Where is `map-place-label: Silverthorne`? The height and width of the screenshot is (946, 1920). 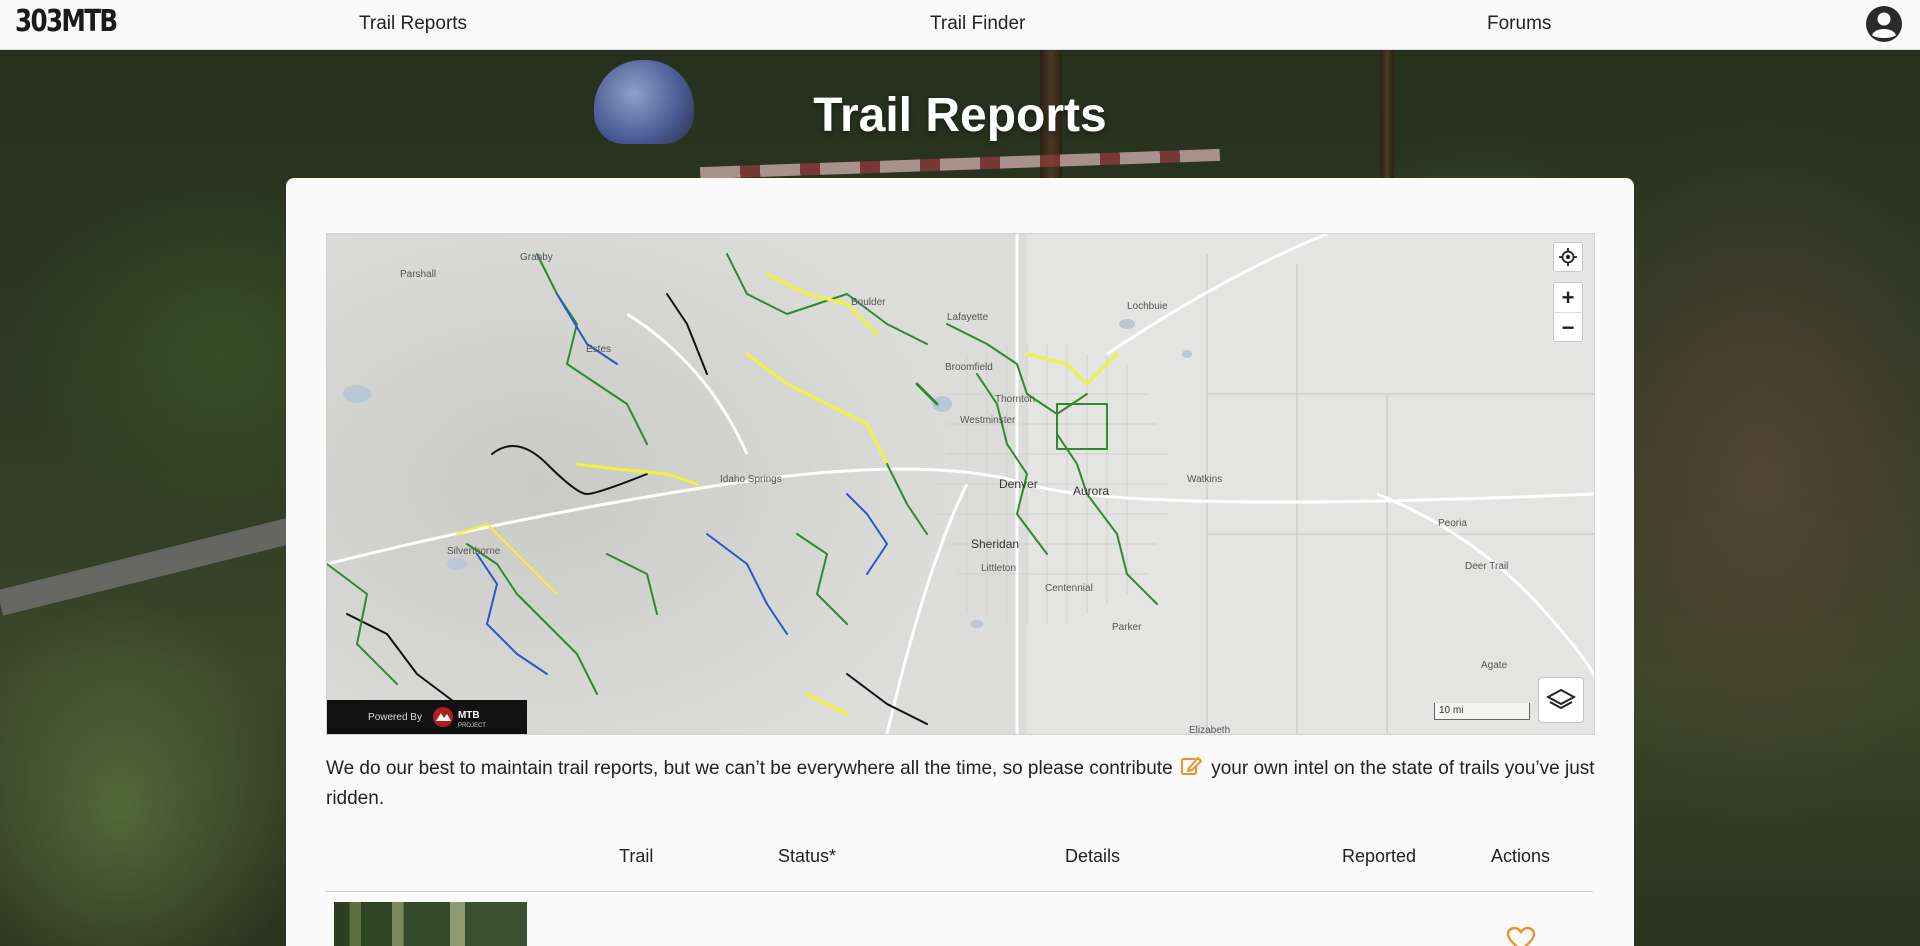 map-place-label: Silverthorne is located at coordinates (474, 551).